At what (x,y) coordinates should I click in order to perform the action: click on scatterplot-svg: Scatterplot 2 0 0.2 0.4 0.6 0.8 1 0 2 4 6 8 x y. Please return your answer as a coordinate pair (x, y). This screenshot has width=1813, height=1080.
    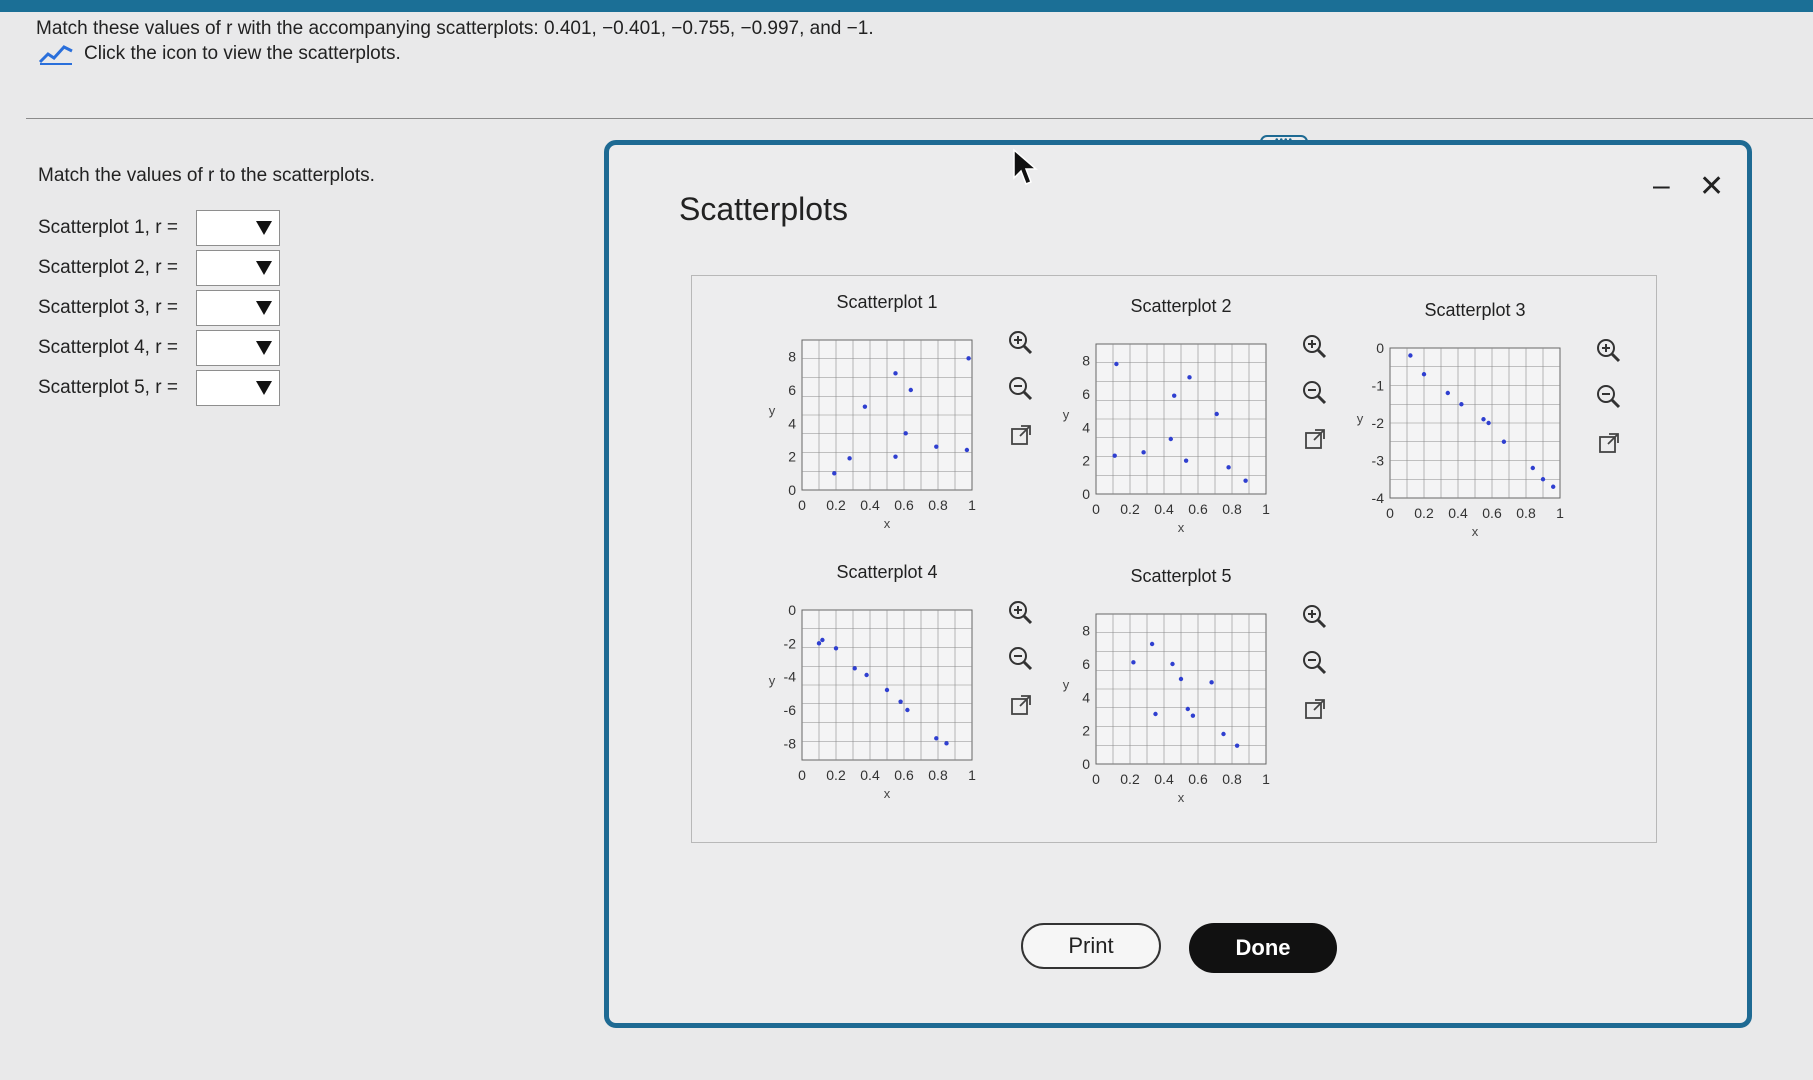
    Looking at the image, I should click on (1166, 415).